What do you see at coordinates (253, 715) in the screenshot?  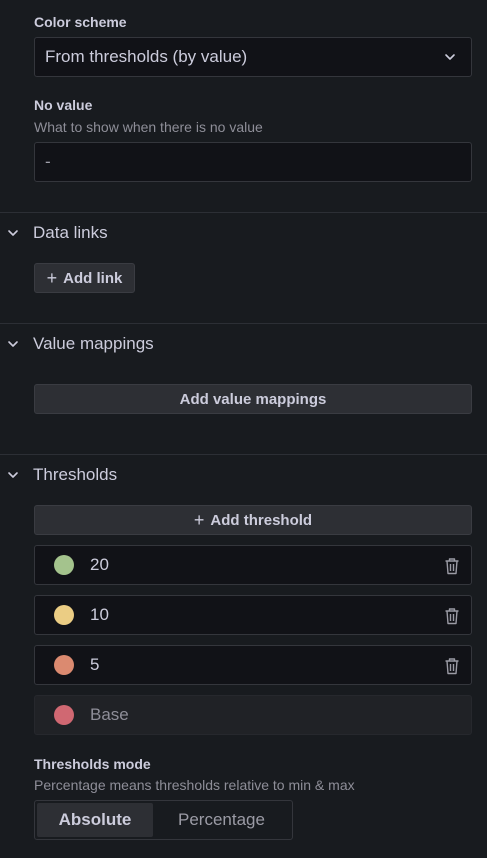 I see `threshold-row-base: Base` at bounding box center [253, 715].